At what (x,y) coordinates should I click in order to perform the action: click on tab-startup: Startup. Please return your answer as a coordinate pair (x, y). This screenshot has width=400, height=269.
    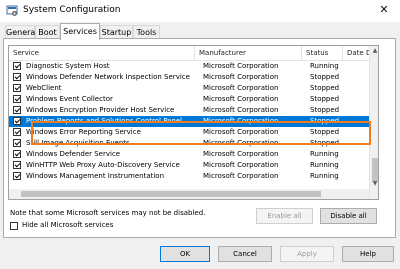
    Looking at the image, I should click on (116, 32).